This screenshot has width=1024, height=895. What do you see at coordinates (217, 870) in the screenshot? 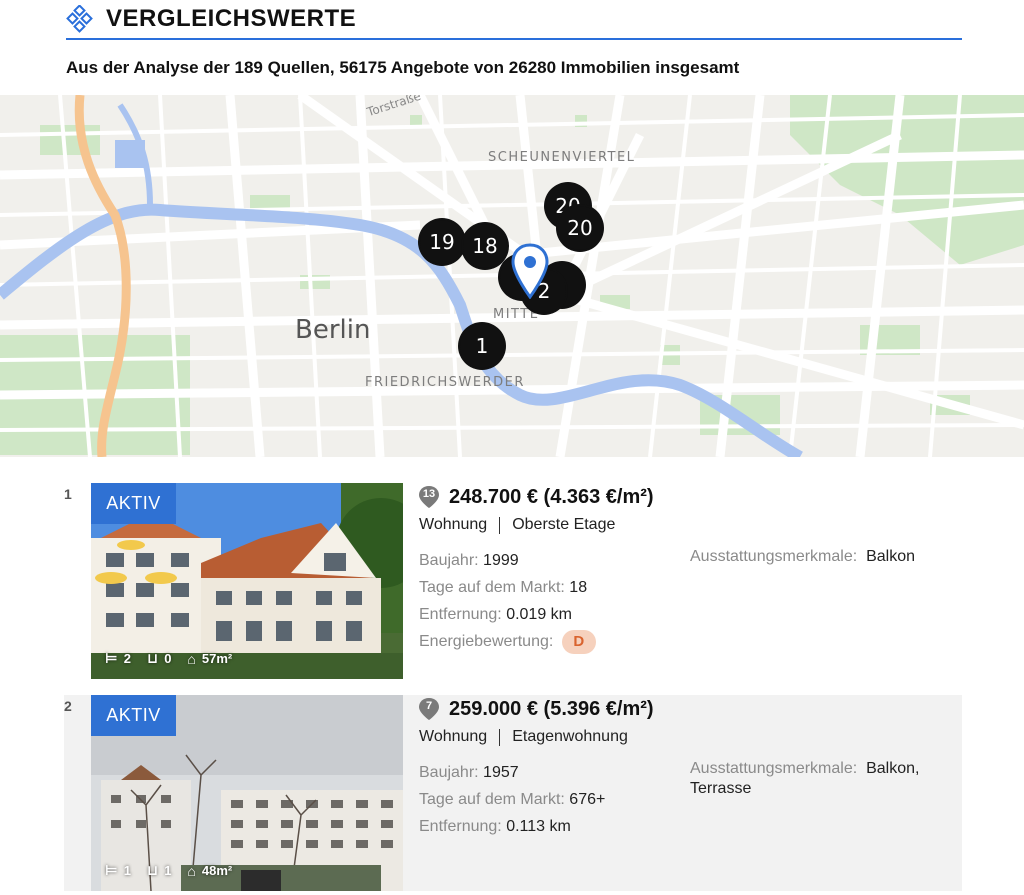
I see `area-value: 48m²` at bounding box center [217, 870].